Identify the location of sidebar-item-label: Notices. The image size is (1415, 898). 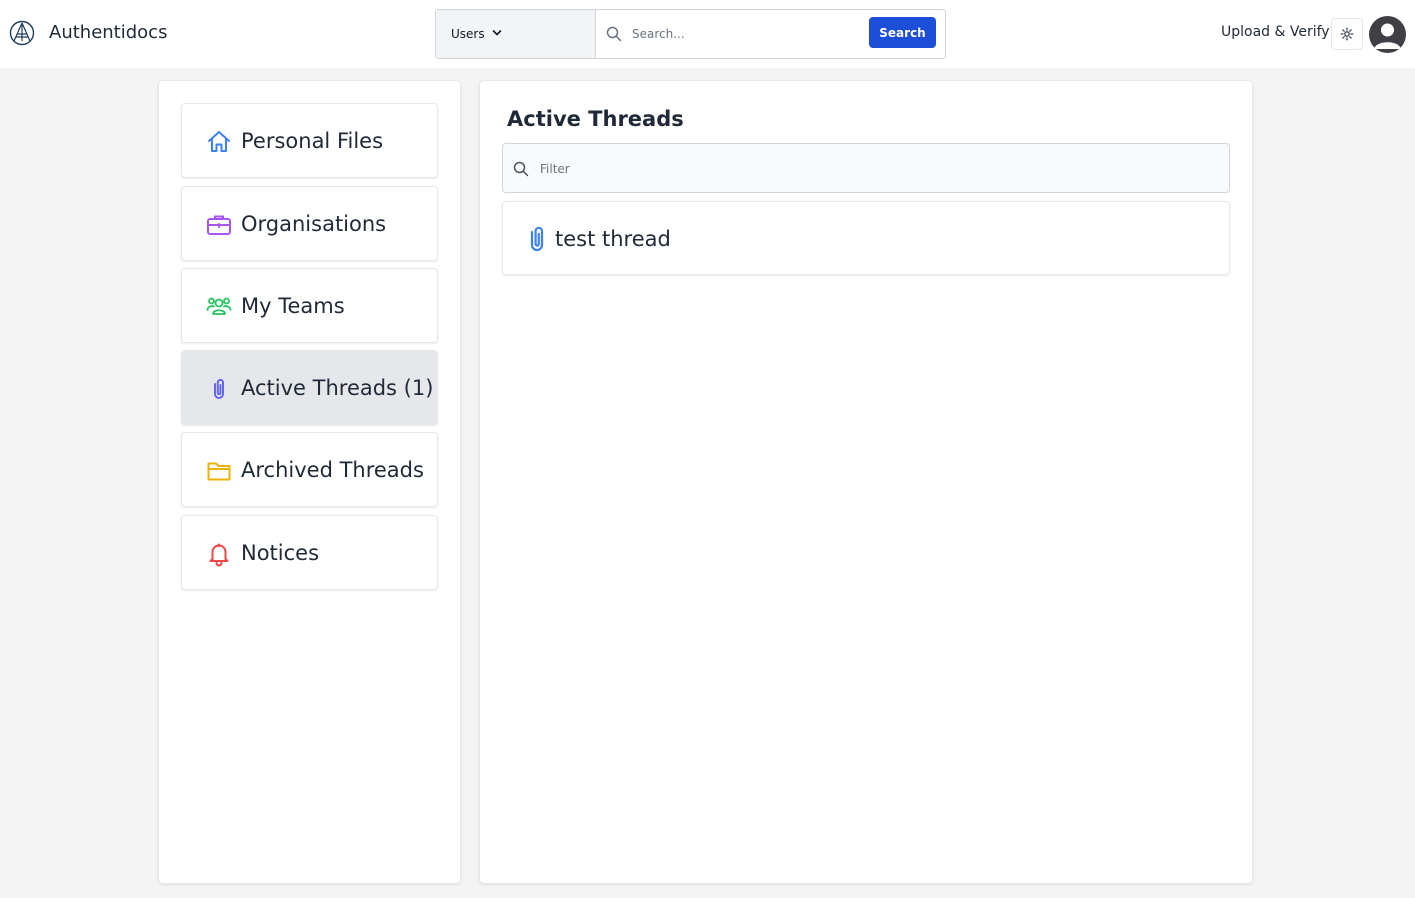
(280, 553).